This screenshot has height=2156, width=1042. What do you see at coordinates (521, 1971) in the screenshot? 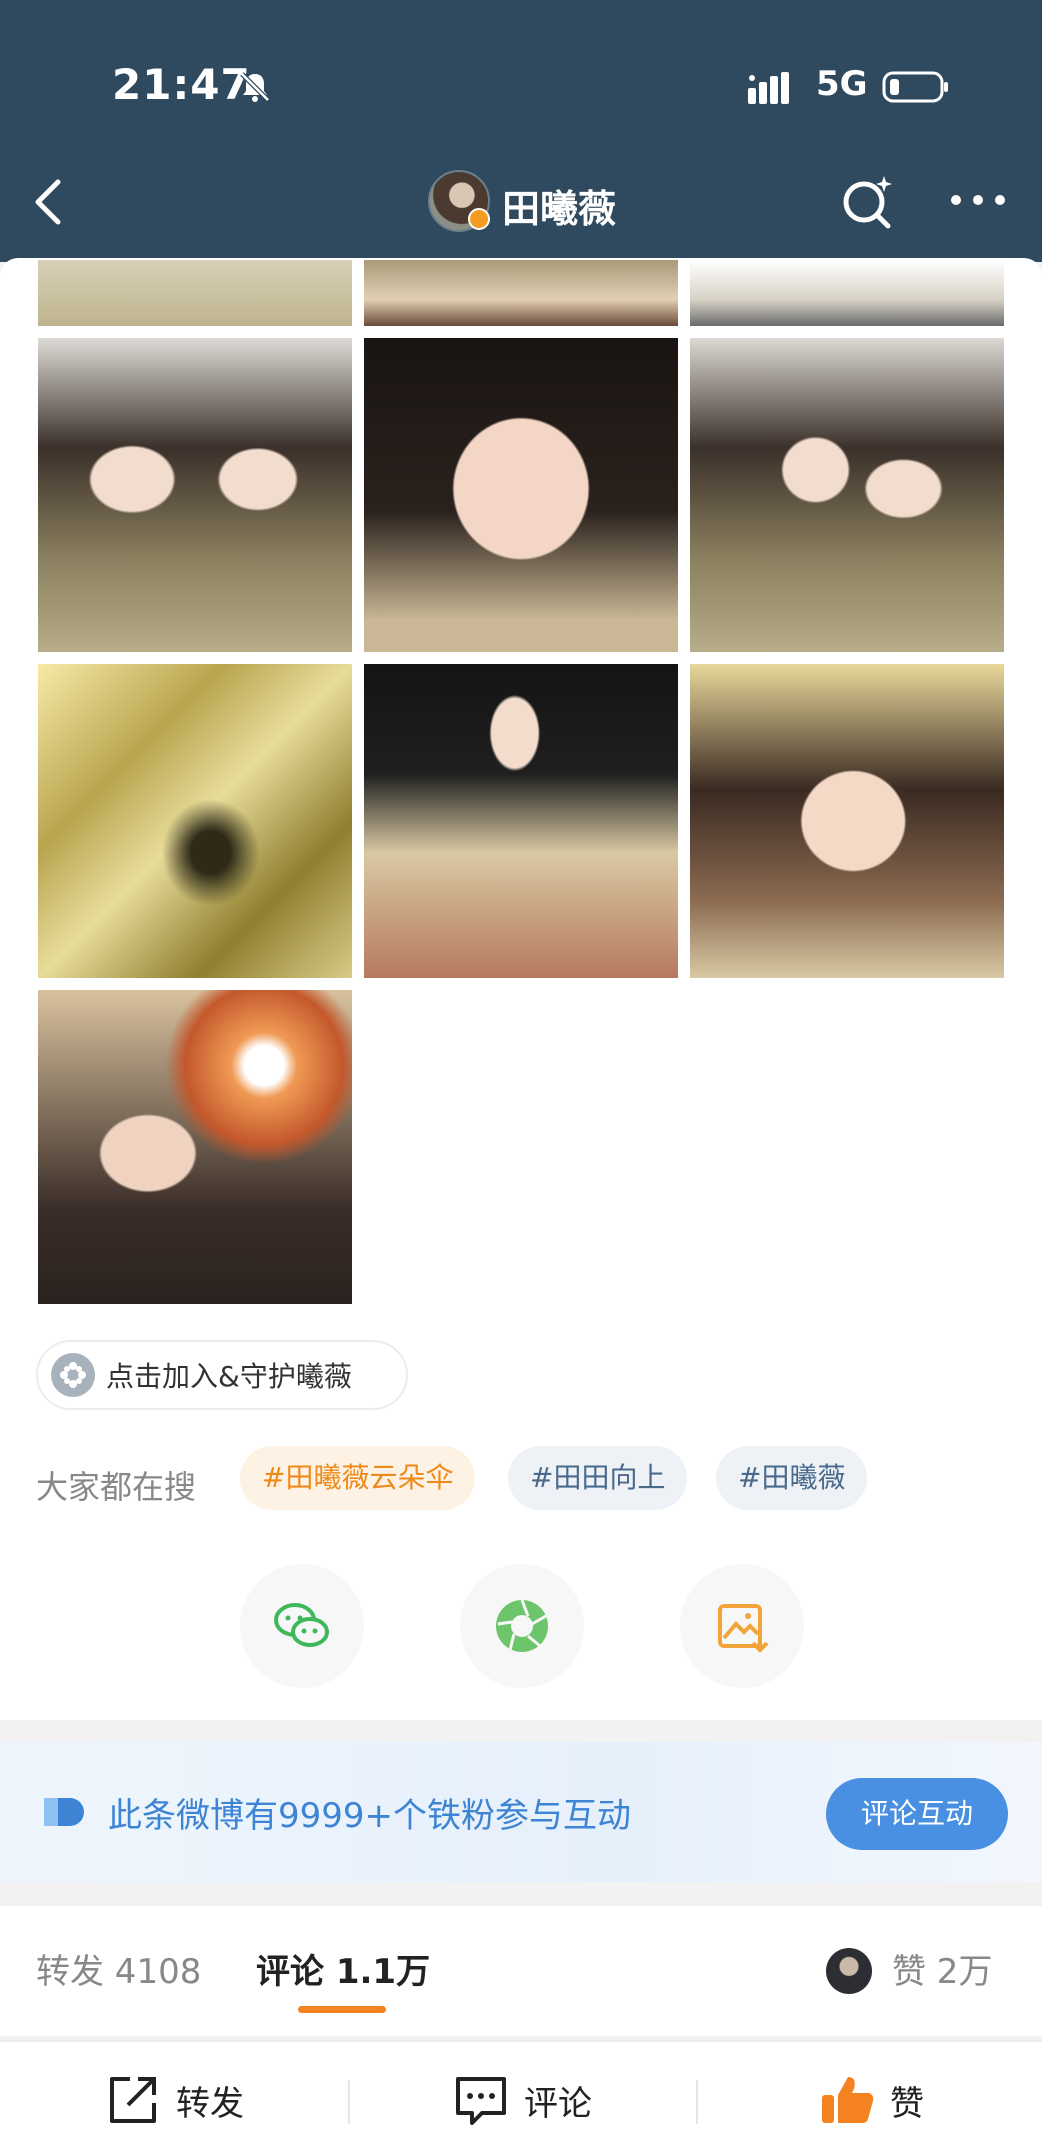
I see `post-stats-bar: 转发 4108 评论 1.1万 赞 2万` at bounding box center [521, 1971].